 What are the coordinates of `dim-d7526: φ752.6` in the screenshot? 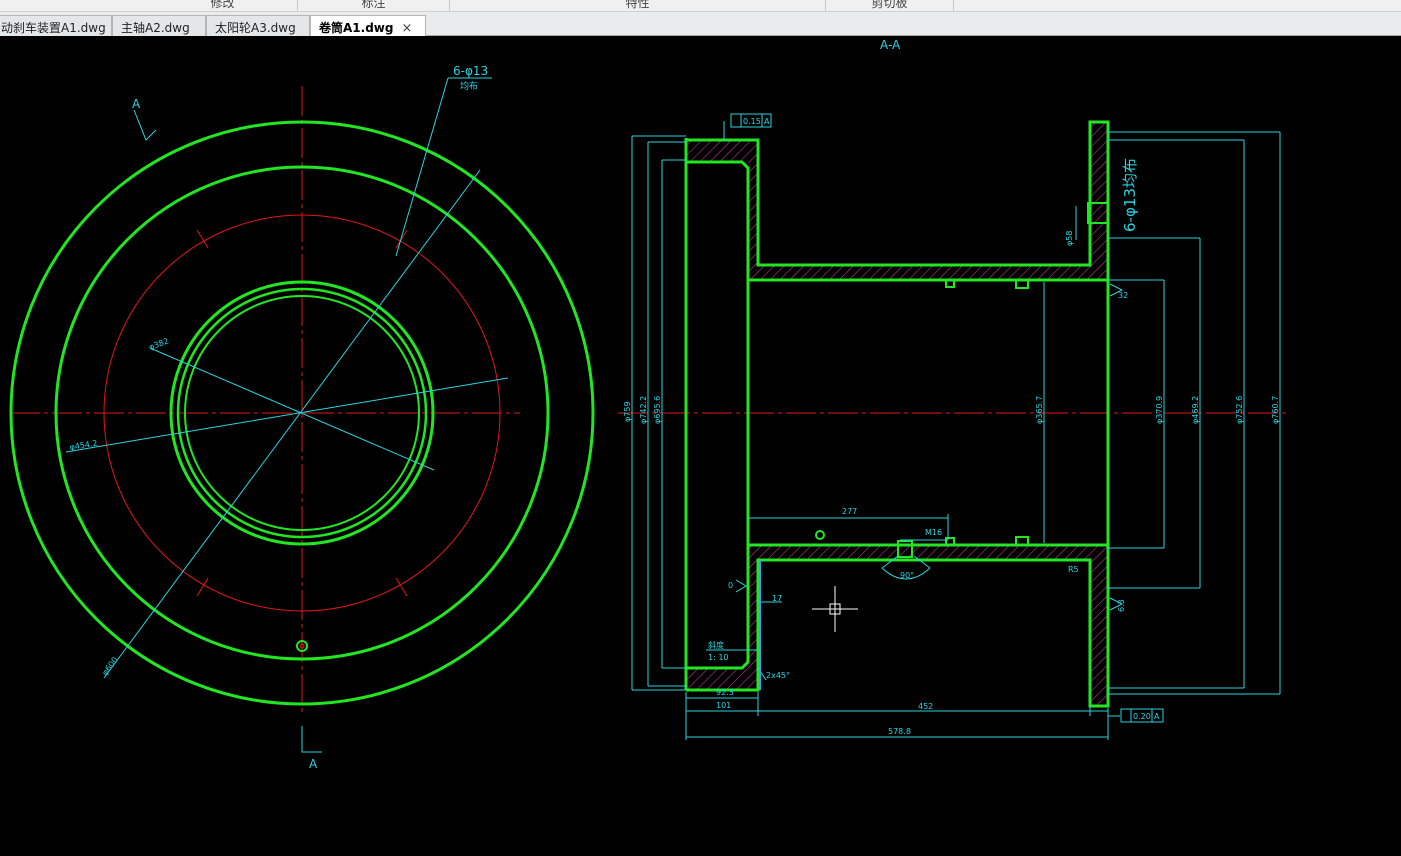 It's located at (1239, 410).